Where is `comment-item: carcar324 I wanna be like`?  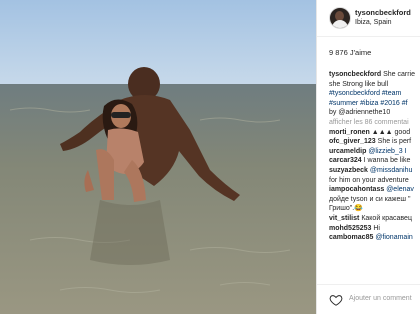 comment-item: carcar324 I wanna be like is located at coordinates (374, 161).